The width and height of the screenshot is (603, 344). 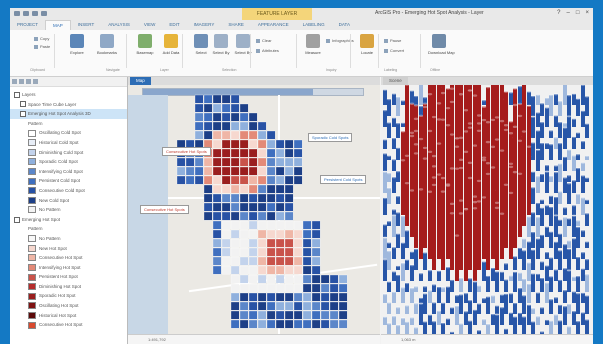 I want to click on help-button: ?, so click(x=558, y=13).